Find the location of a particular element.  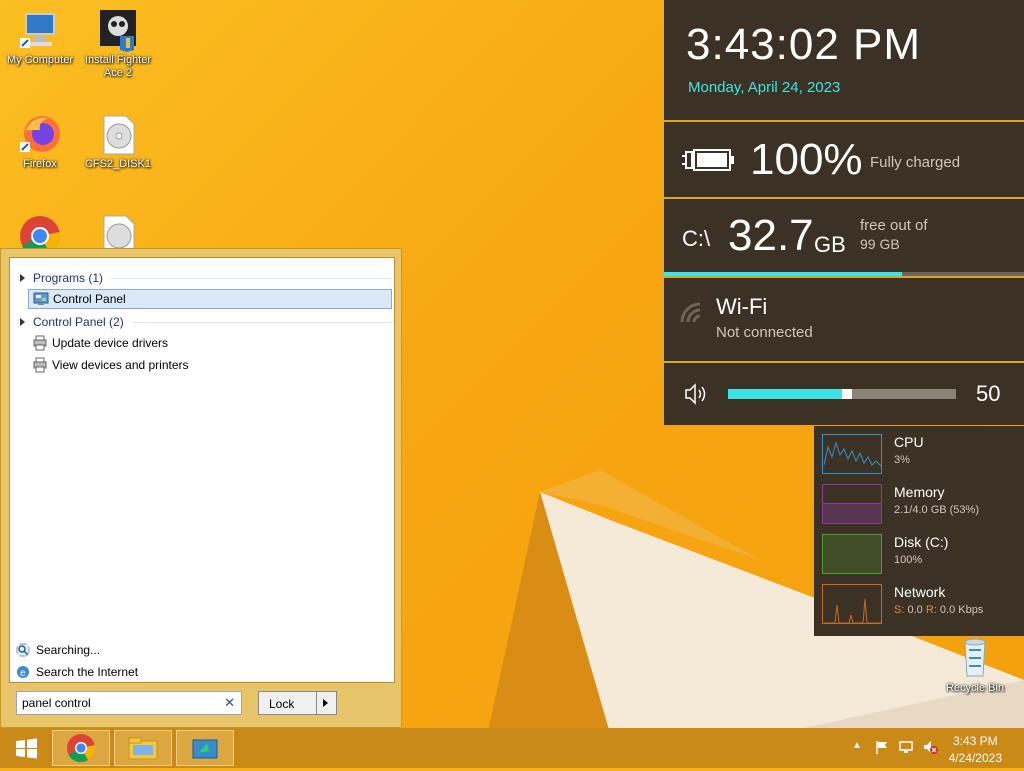

disk-free-value: 32.7 is located at coordinates (771, 235).